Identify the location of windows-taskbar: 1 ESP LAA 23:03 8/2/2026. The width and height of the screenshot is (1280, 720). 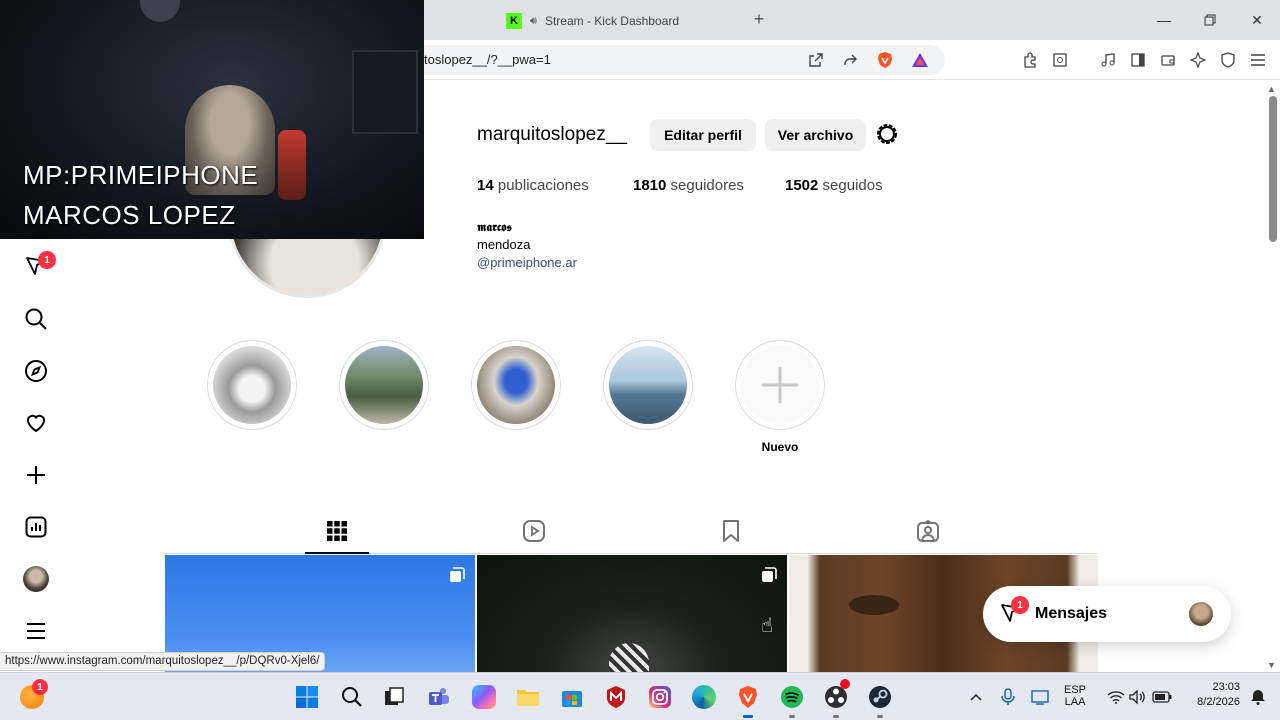
(640, 696).